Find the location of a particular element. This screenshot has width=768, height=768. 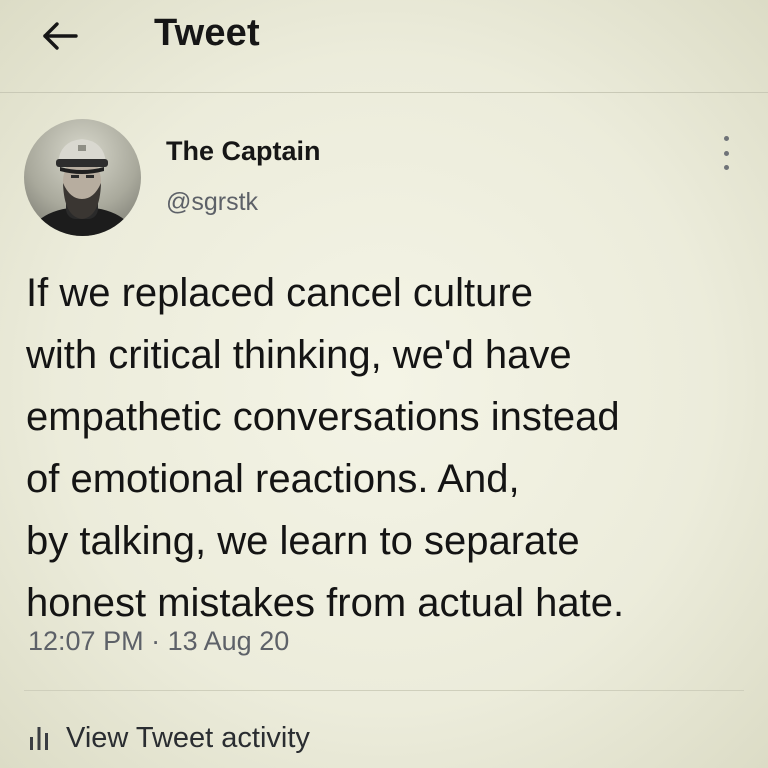

more-options-button is located at coordinates (726, 153).